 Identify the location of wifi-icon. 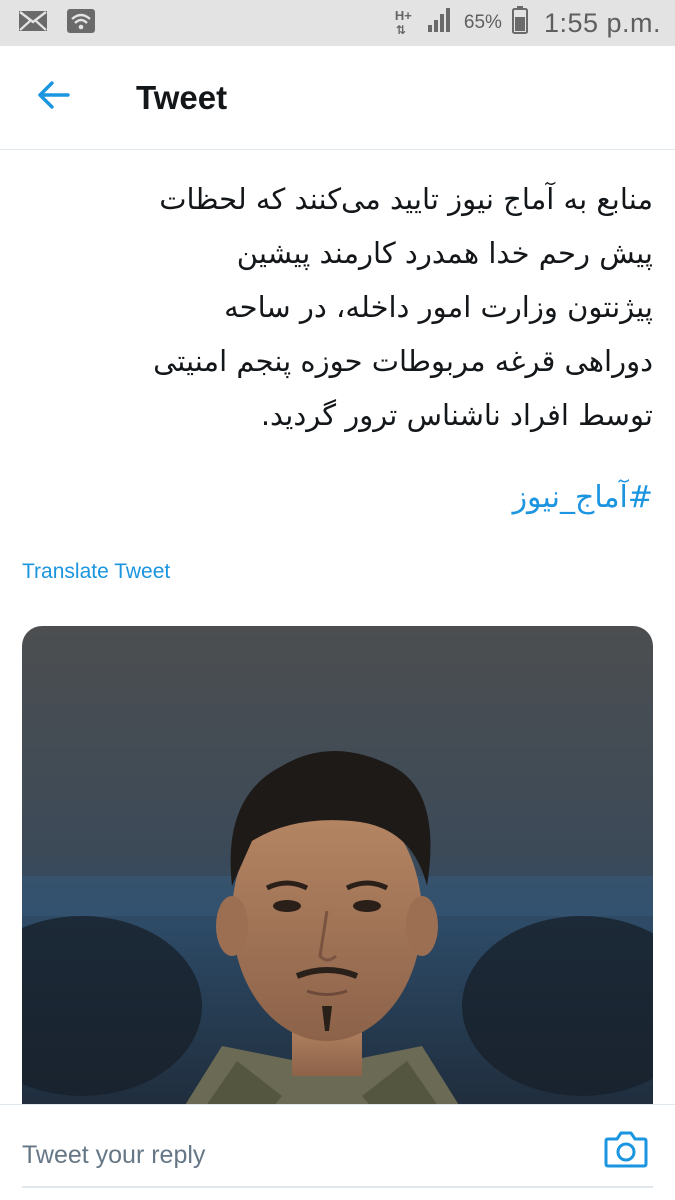
(81, 23).